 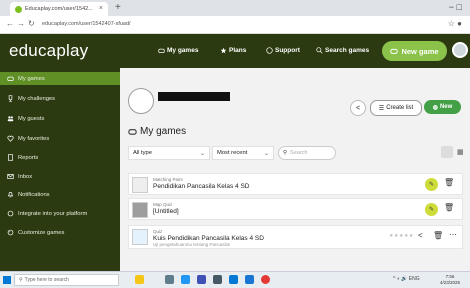 I want to click on nav-my-games-label: My games, so click(x=183, y=50).